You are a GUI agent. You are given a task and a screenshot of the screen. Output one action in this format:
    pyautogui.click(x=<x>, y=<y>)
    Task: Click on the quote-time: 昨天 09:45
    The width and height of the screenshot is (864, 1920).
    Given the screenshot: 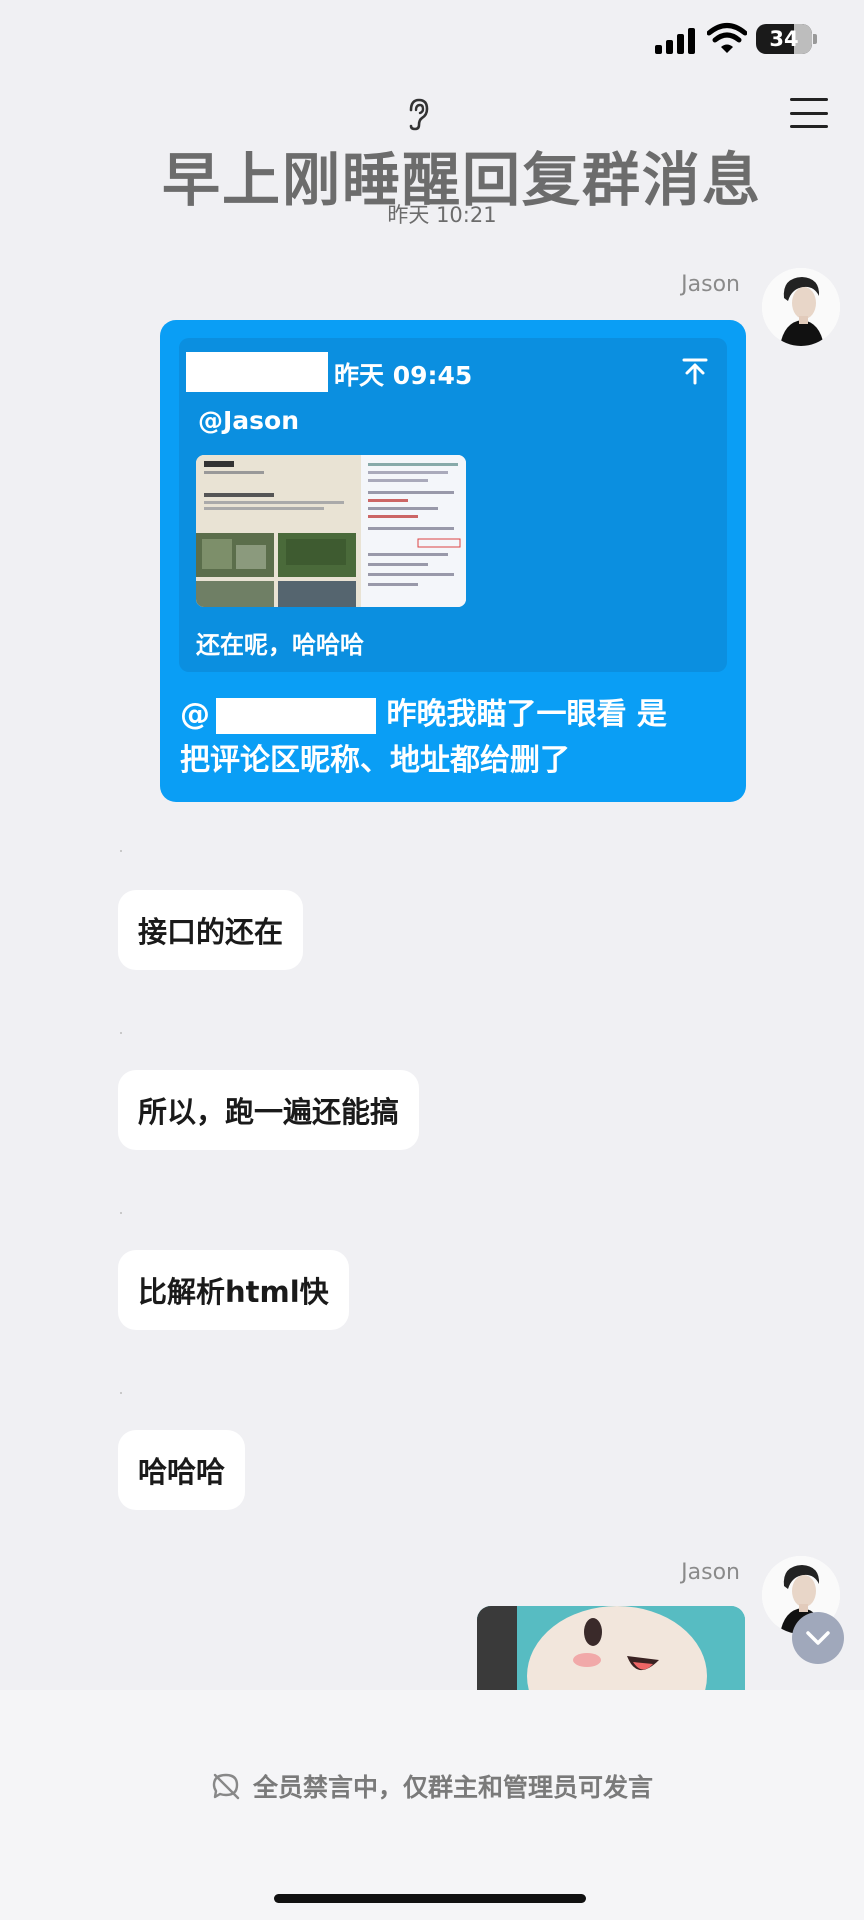 What is the action you would take?
    pyautogui.click(x=403, y=375)
    